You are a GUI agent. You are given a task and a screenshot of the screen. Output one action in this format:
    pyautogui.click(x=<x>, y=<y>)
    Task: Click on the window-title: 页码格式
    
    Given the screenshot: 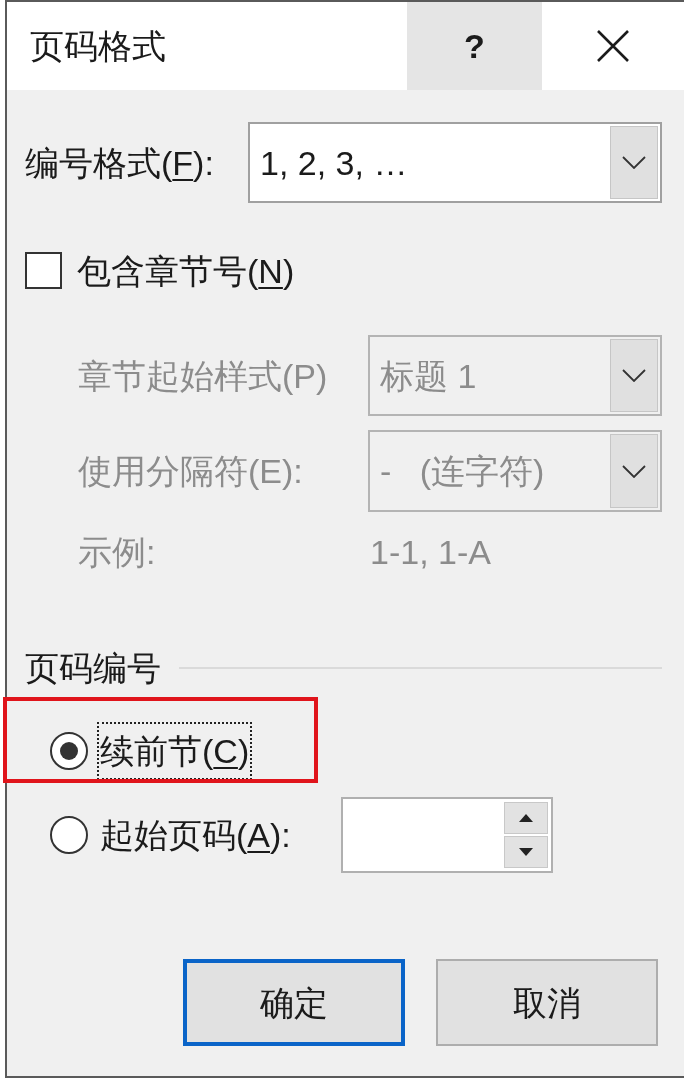 What is the action you would take?
    pyautogui.click(x=98, y=46)
    